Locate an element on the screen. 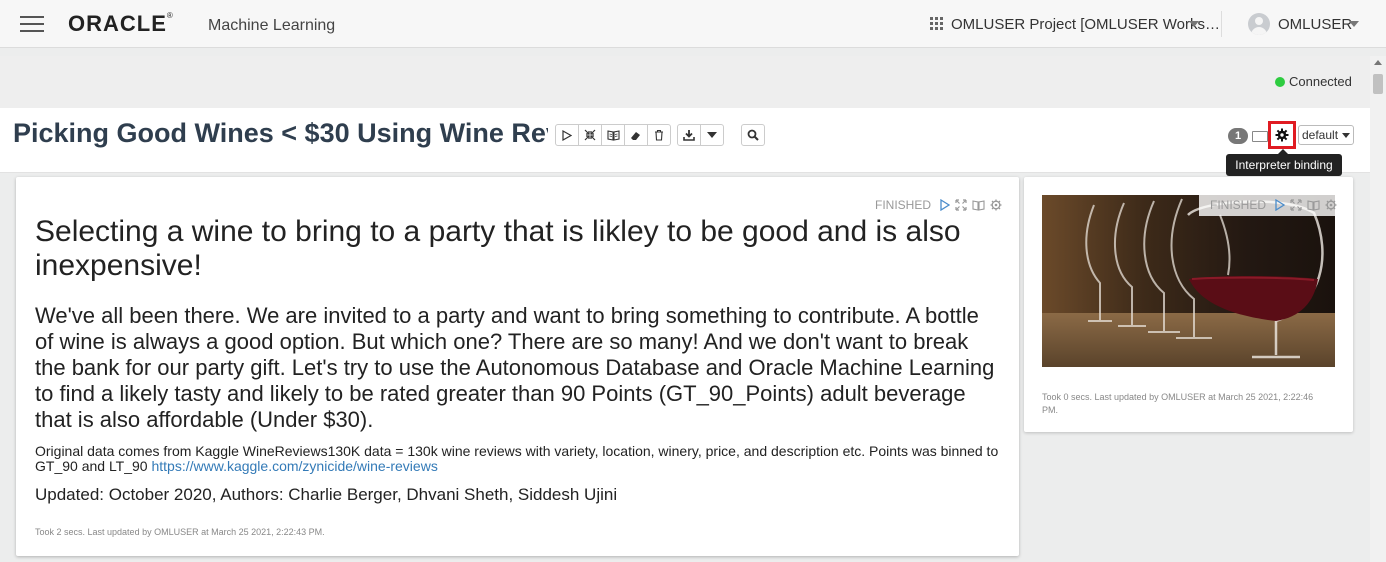 The width and height of the screenshot is (1386, 562). clear-output-button is located at coordinates (636, 135).